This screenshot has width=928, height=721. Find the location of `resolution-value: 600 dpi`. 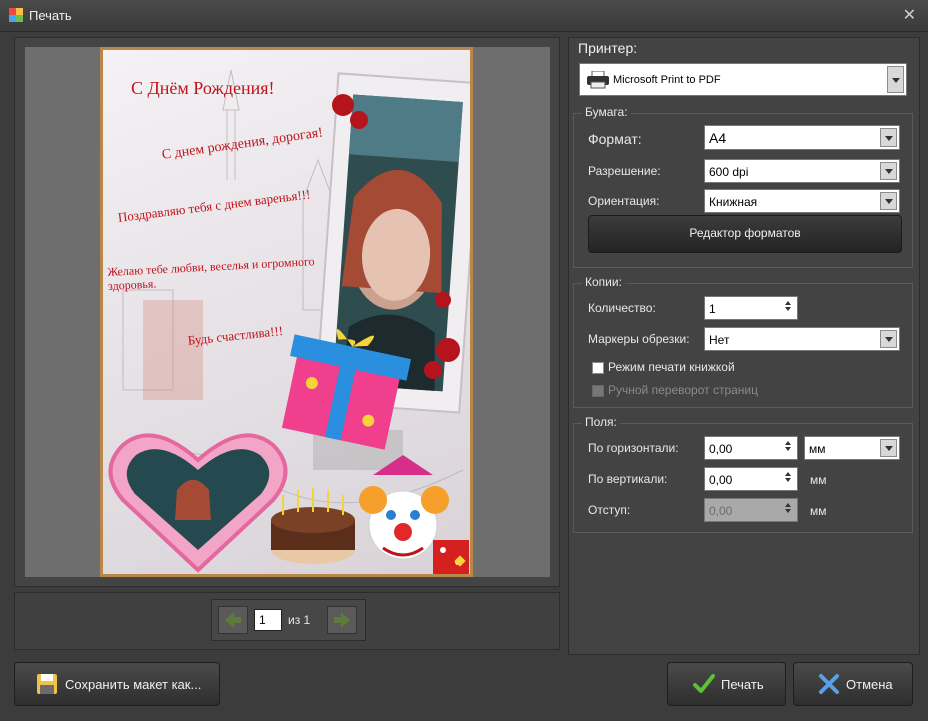

resolution-value: 600 dpi is located at coordinates (729, 172).